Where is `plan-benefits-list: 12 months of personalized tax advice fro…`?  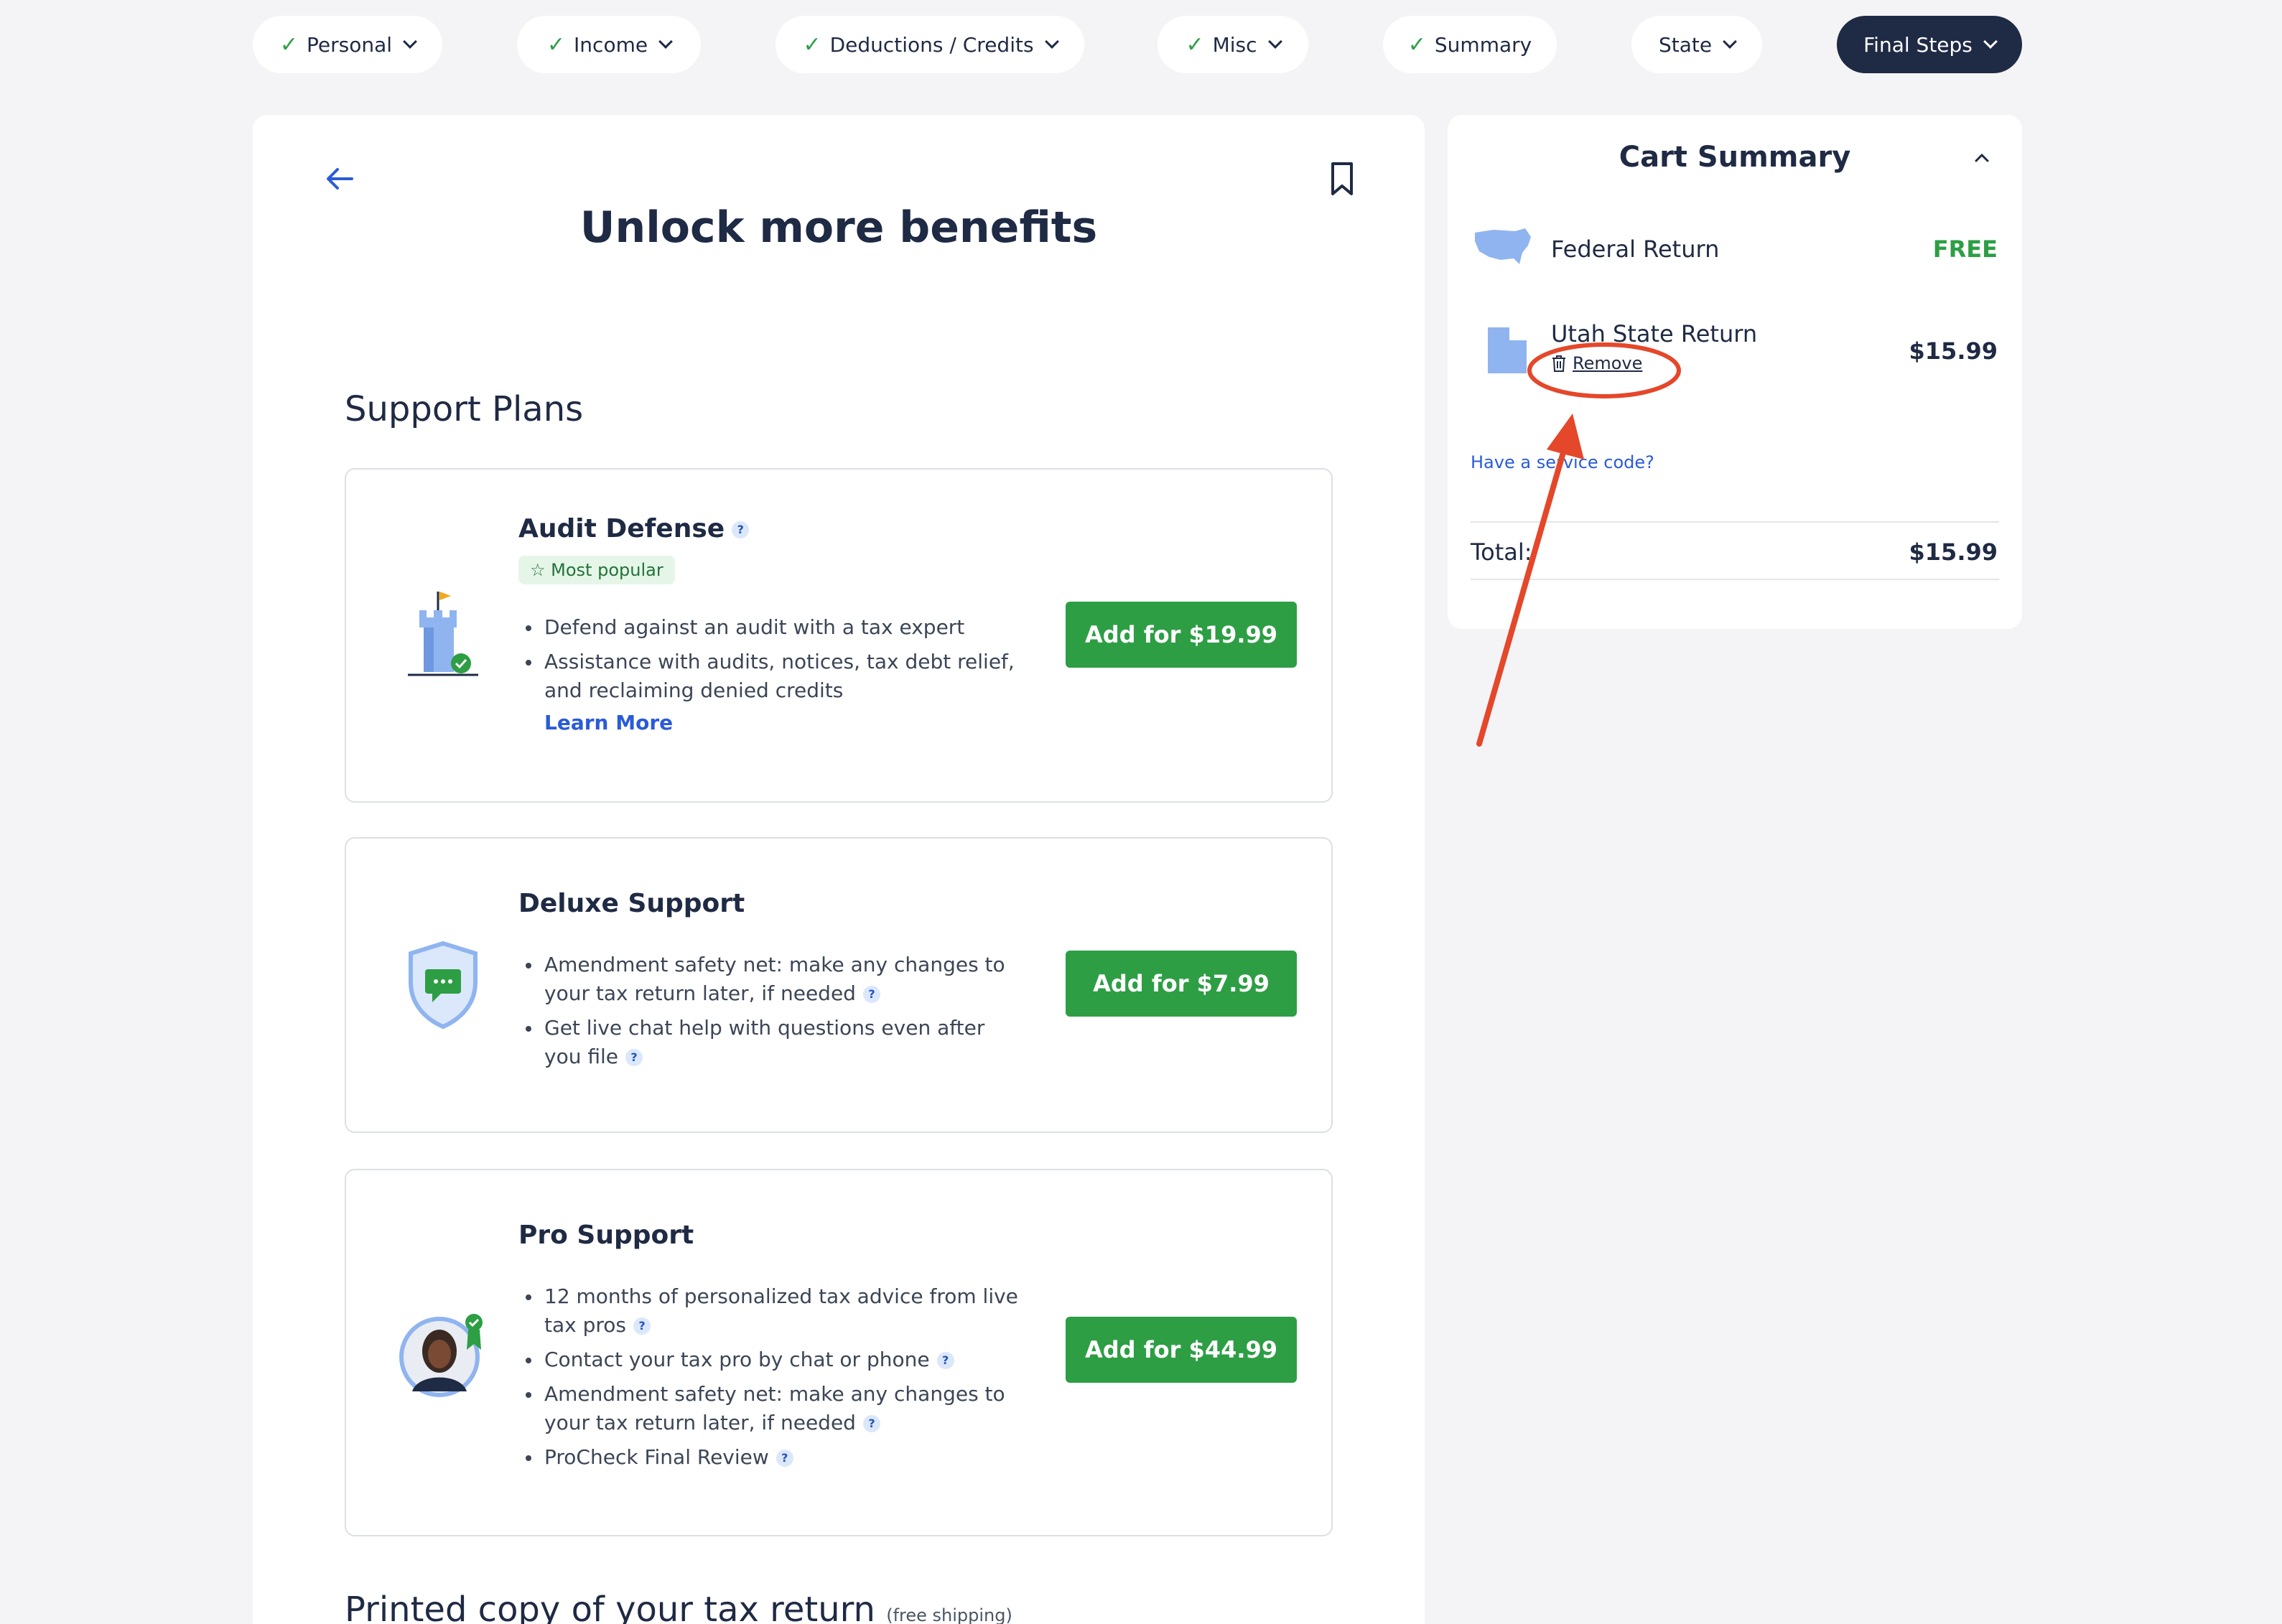
plan-benefits-list: 12 months of personalized tax advice fro… is located at coordinates (772, 1380).